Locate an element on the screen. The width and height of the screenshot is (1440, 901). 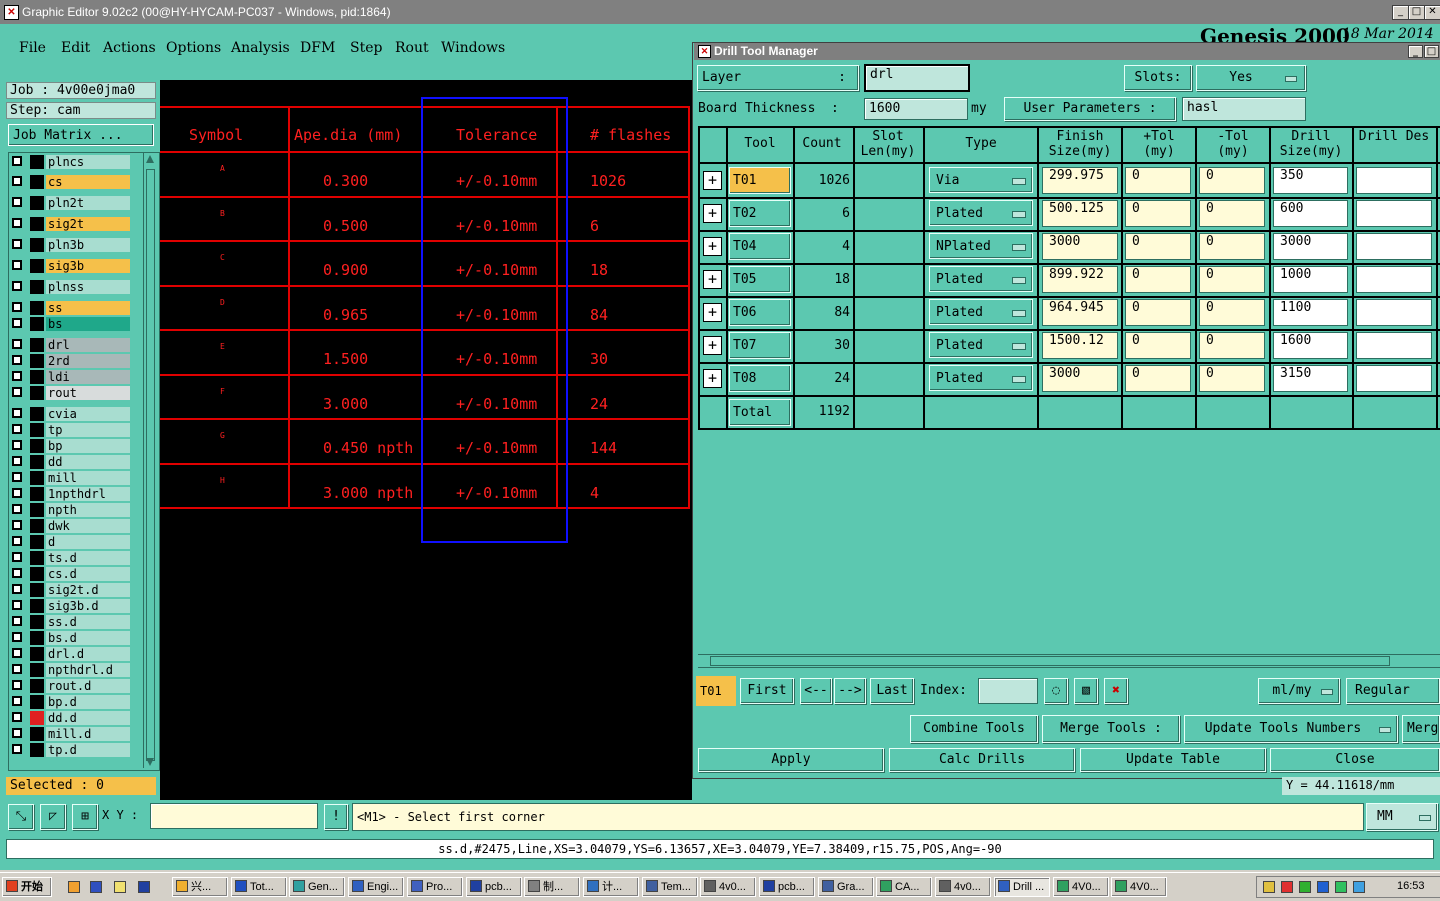
merge-button: Merg is located at coordinates (1421, 729).